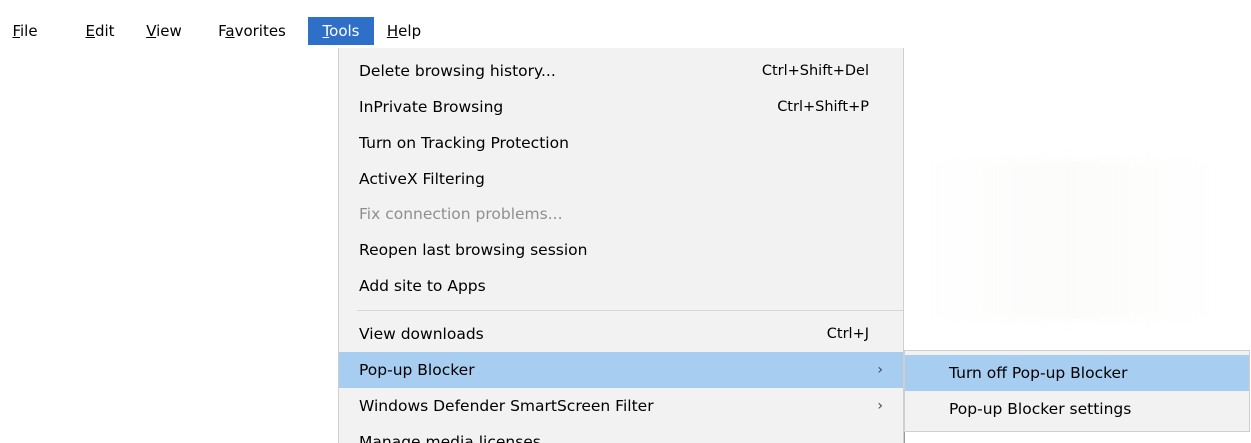 The height and width of the screenshot is (443, 1251). I want to click on menu-edit: Edit, so click(100, 31).